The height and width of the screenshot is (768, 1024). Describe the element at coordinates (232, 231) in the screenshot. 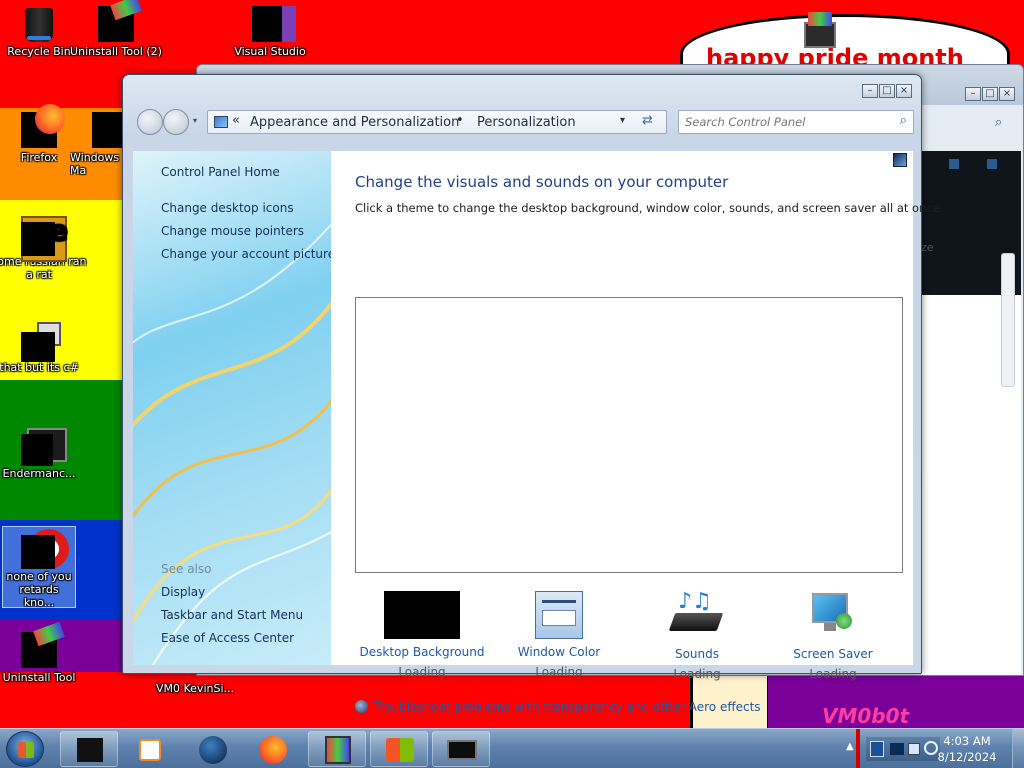

I see `change-mouse-pointers-link: Change mouse pointers` at that location.